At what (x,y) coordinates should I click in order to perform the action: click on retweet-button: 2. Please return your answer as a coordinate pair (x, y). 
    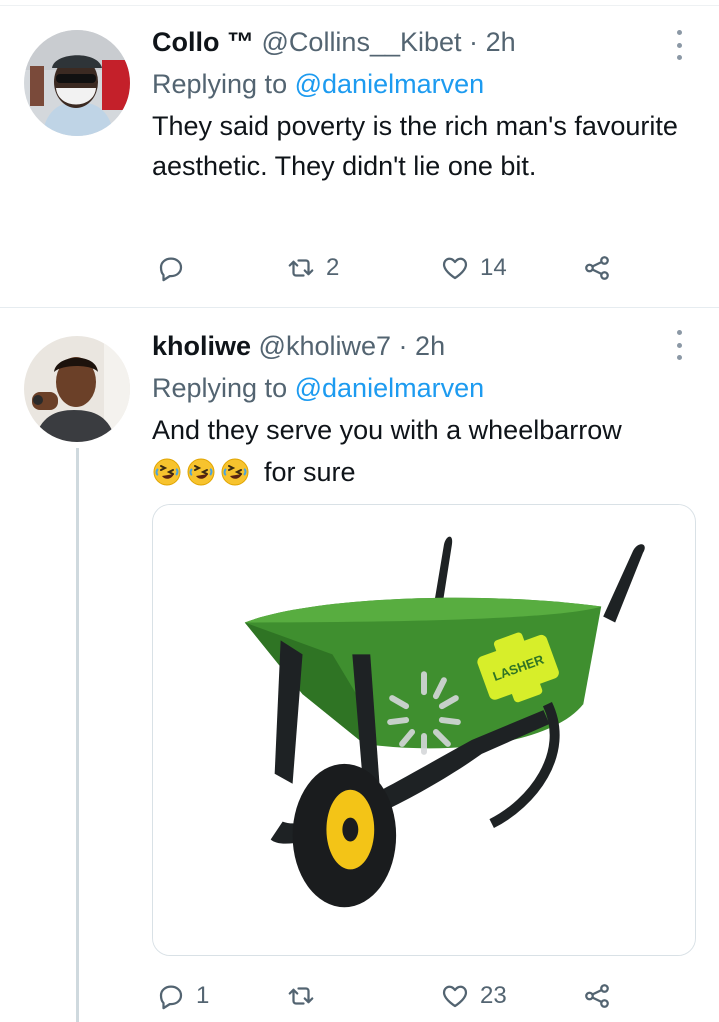
    Looking at the image, I should click on (312, 268).